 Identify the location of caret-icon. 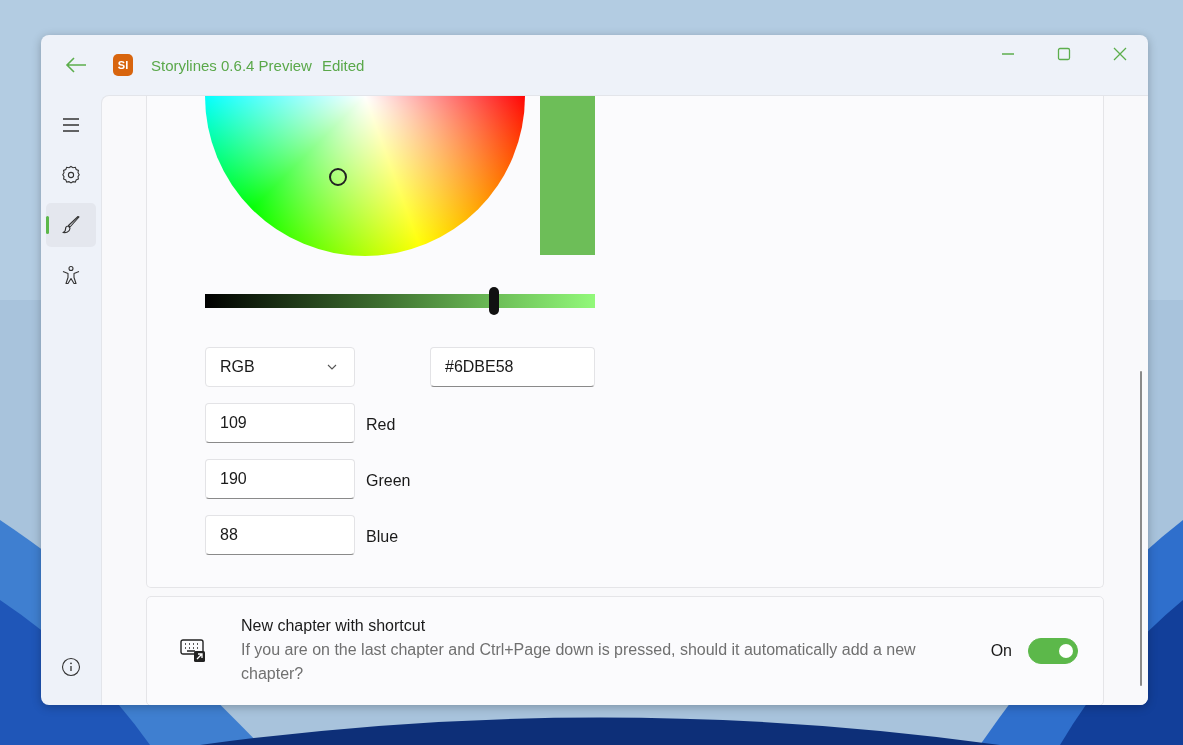
(332, 367).